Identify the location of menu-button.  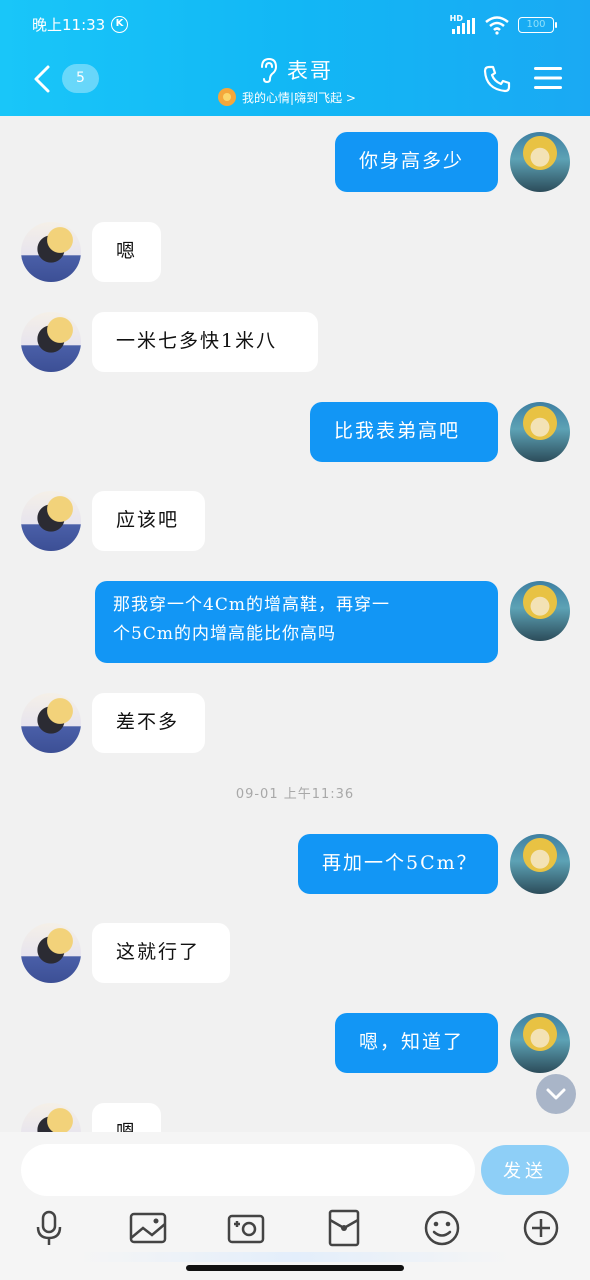
(548, 78).